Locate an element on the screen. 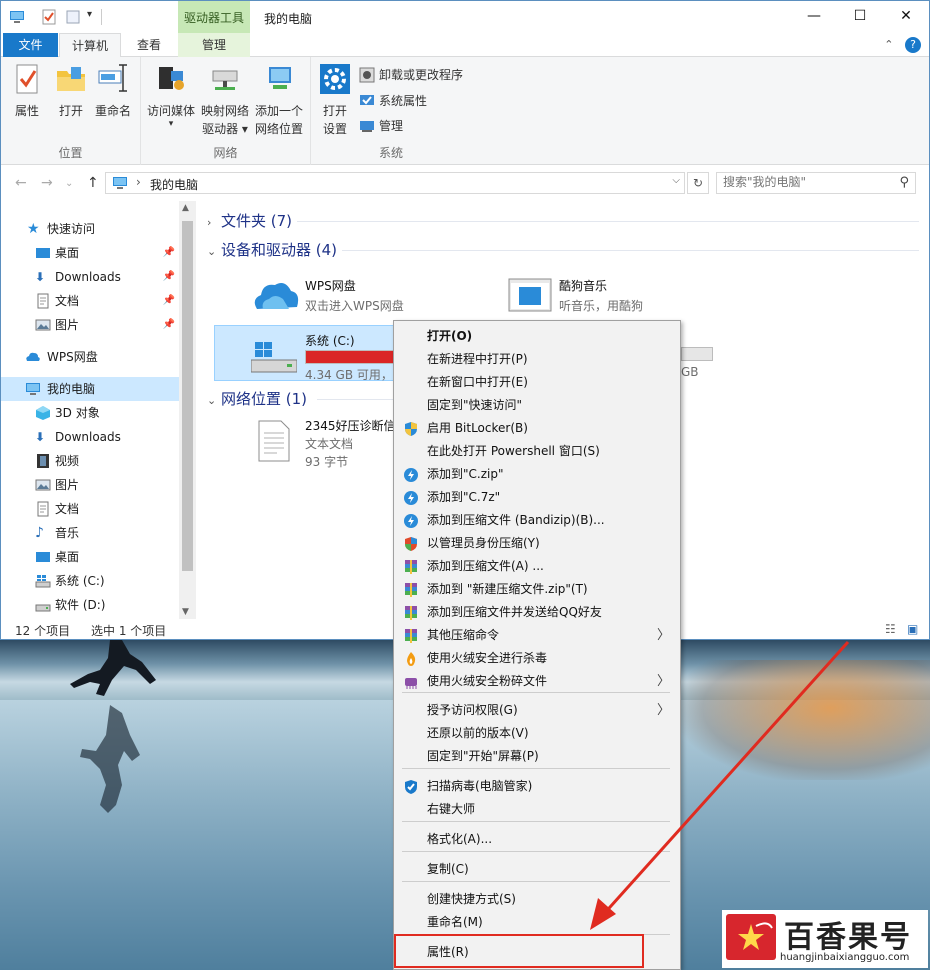  details-view-icon: ☷ is located at coordinates (890, 629).